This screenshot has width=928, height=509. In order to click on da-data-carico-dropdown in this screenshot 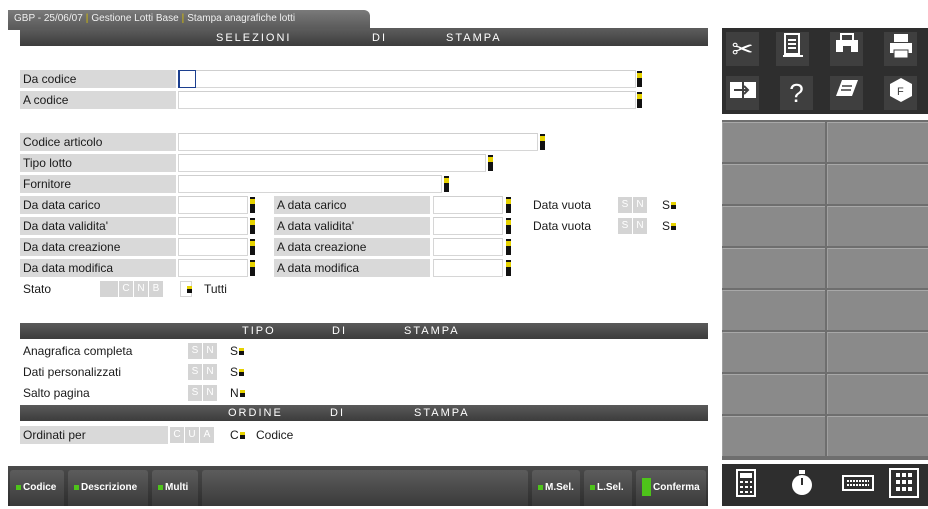, I will do `click(252, 205)`.